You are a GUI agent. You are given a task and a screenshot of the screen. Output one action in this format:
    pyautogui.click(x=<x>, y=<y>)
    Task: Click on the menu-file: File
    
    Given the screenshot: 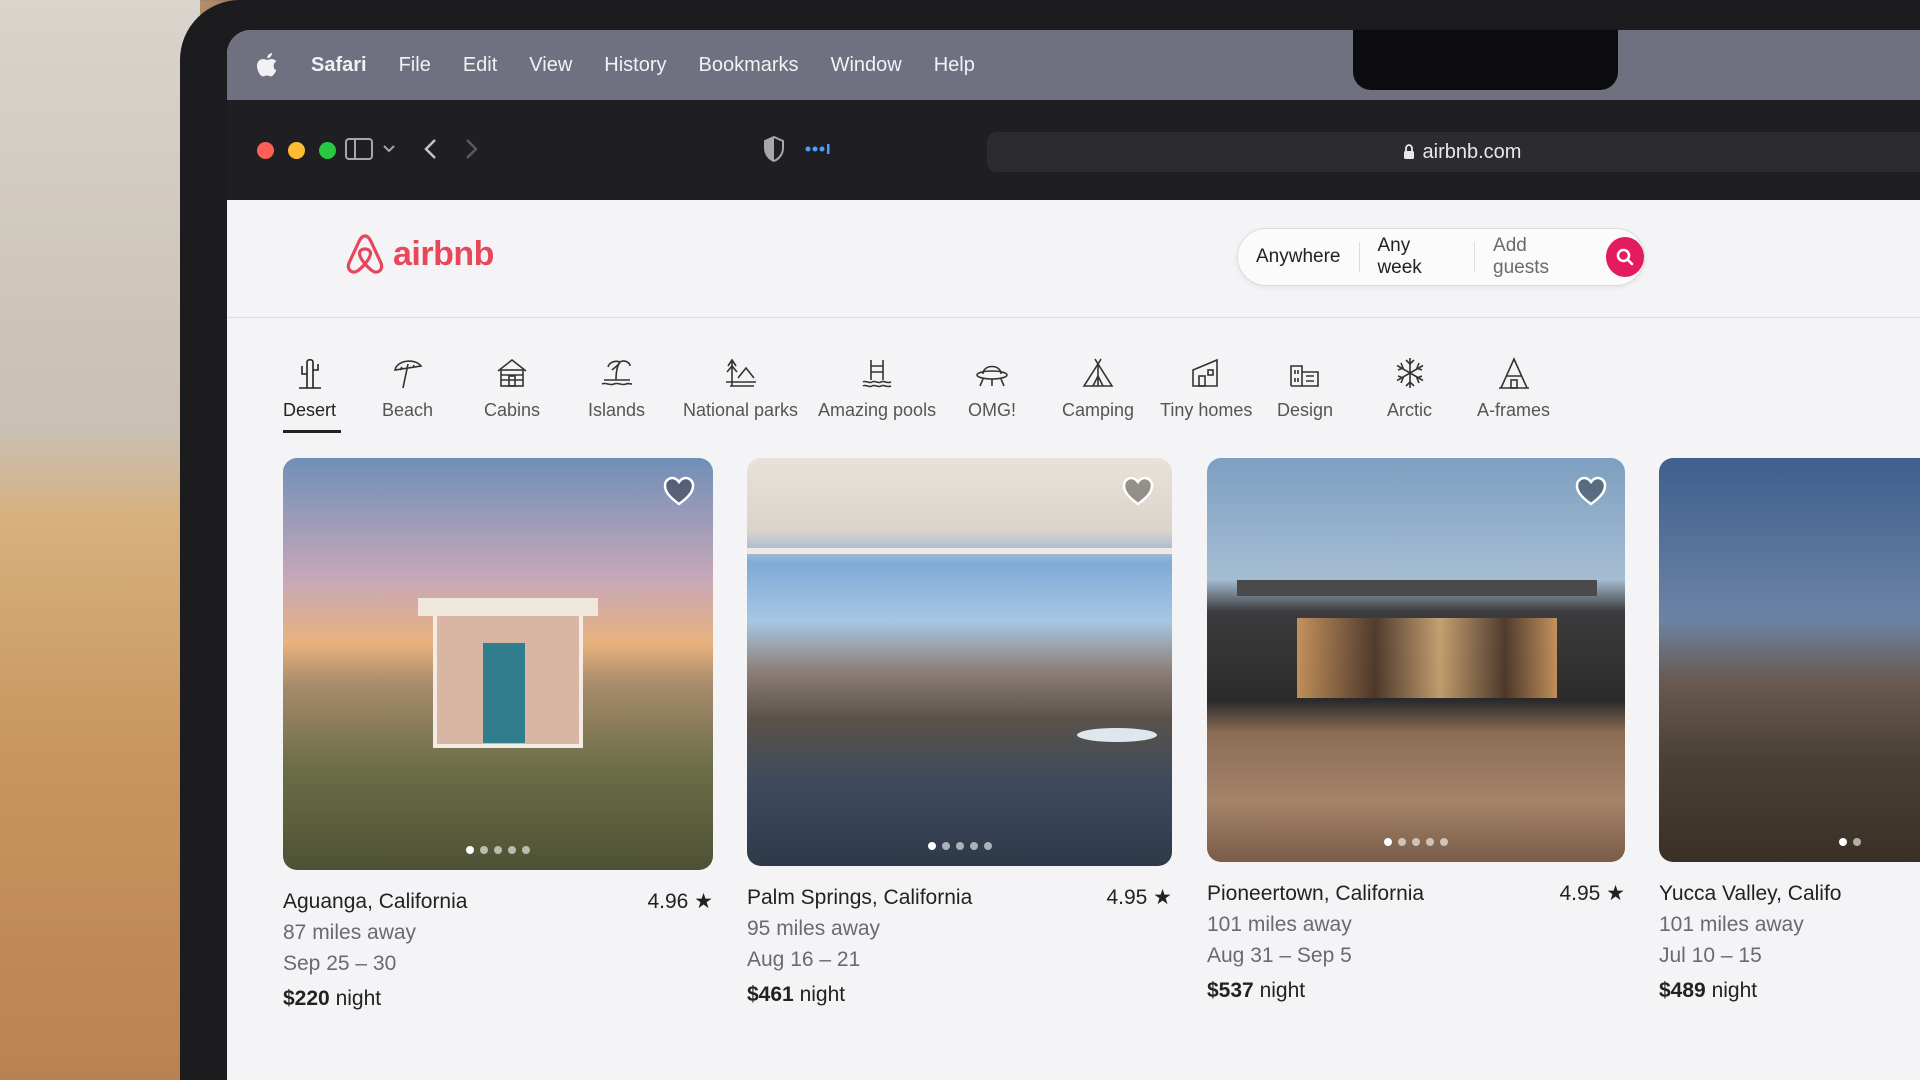 What is the action you would take?
    pyautogui.click(x=415, y=65)
    